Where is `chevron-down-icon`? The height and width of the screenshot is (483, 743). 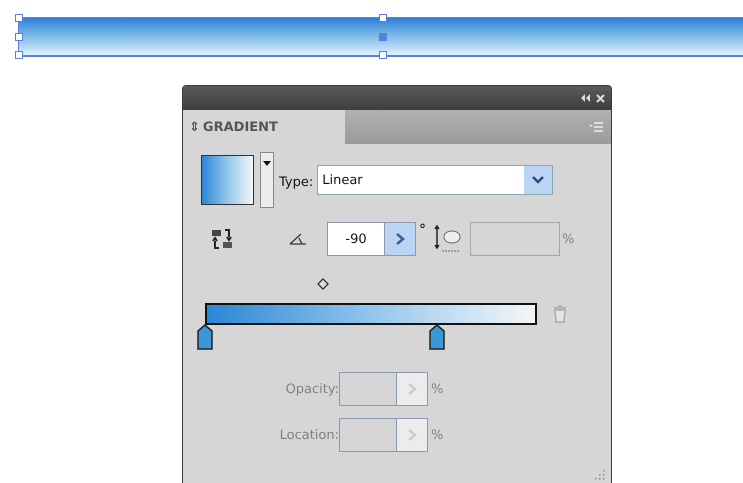 chevron-down-icon is located at coordinates (538, 180).